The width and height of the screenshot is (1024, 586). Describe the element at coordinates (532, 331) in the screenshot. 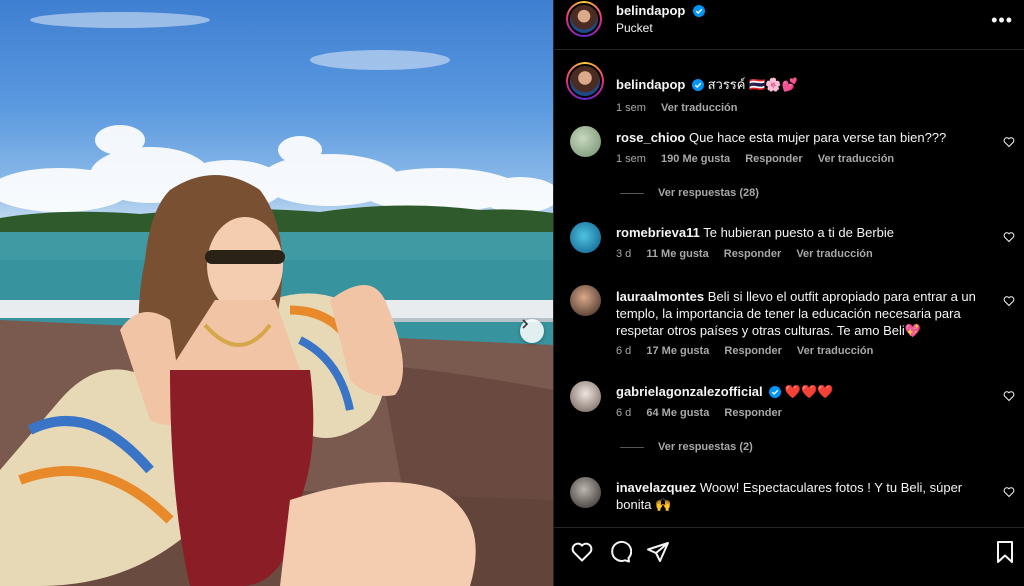

I see `next-photo-button` at that location.